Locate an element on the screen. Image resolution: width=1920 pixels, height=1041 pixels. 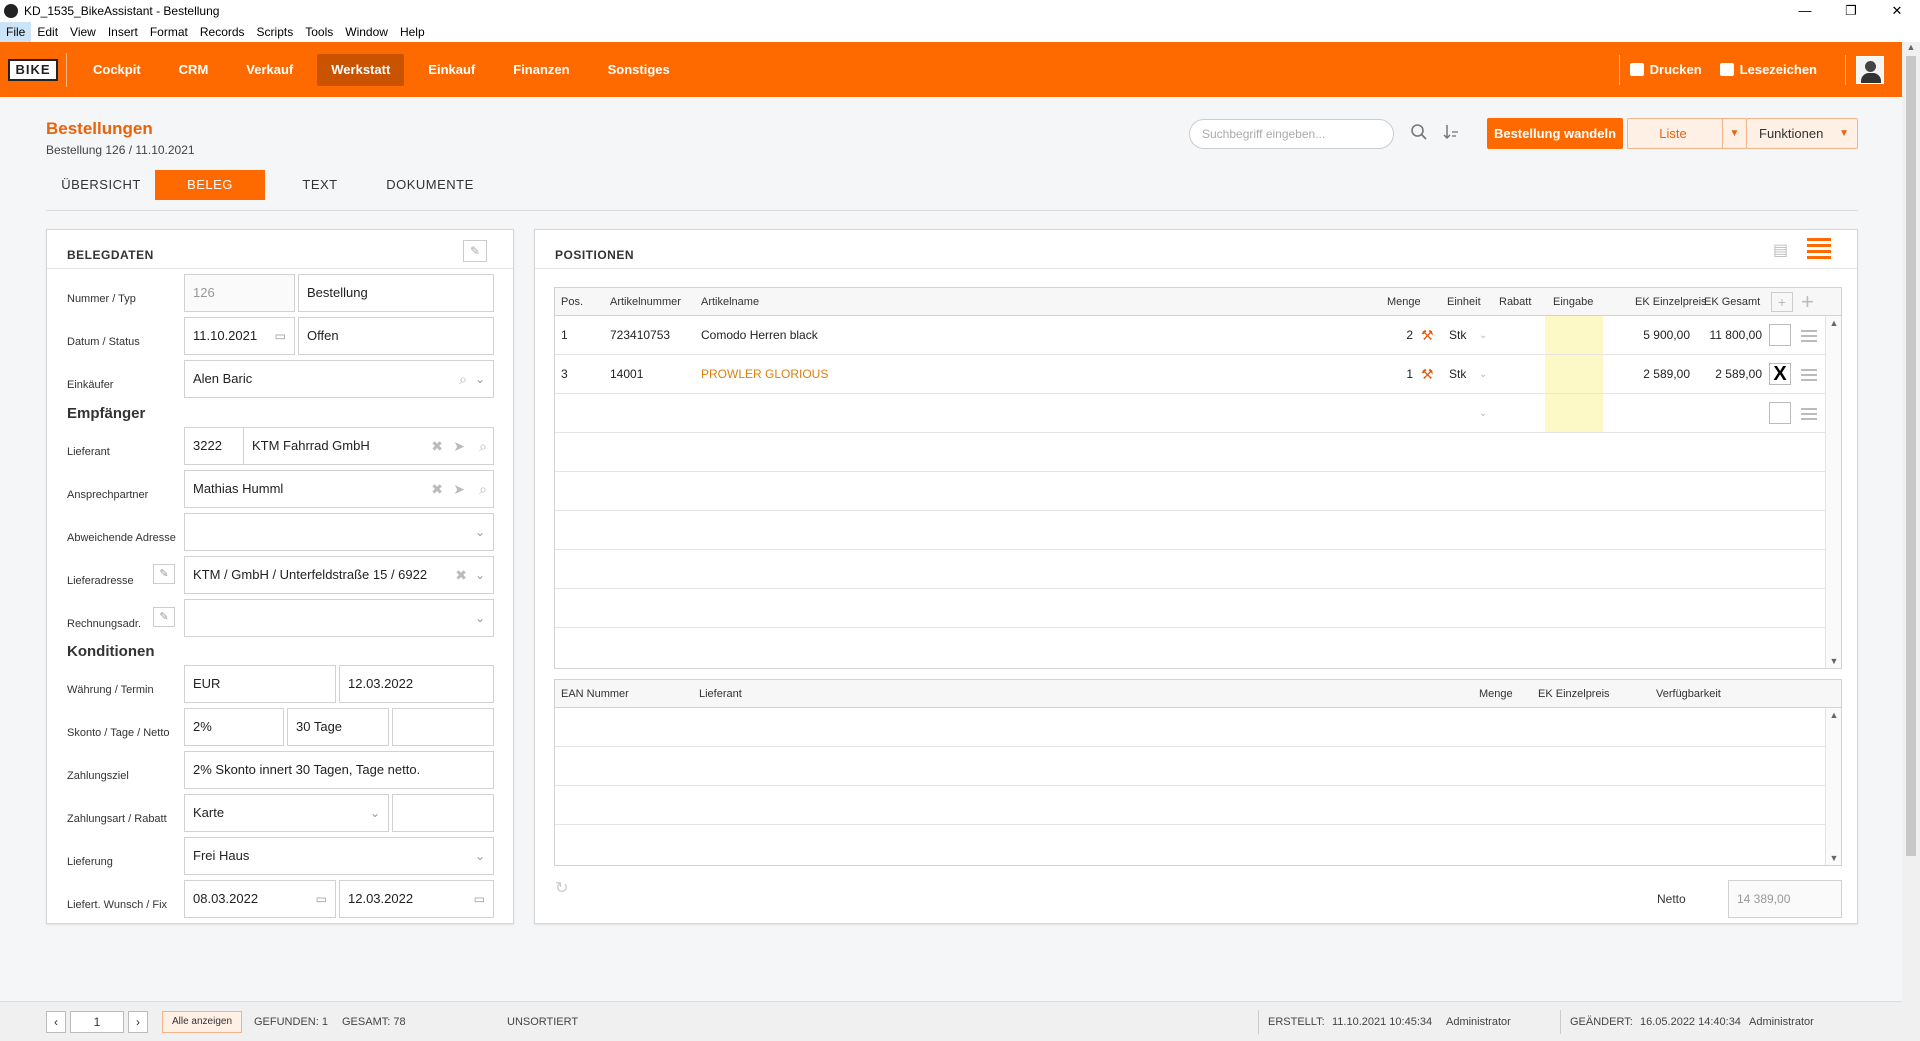
col-artikelnummer: Artikelnummer is located at coordinates (645, 302).